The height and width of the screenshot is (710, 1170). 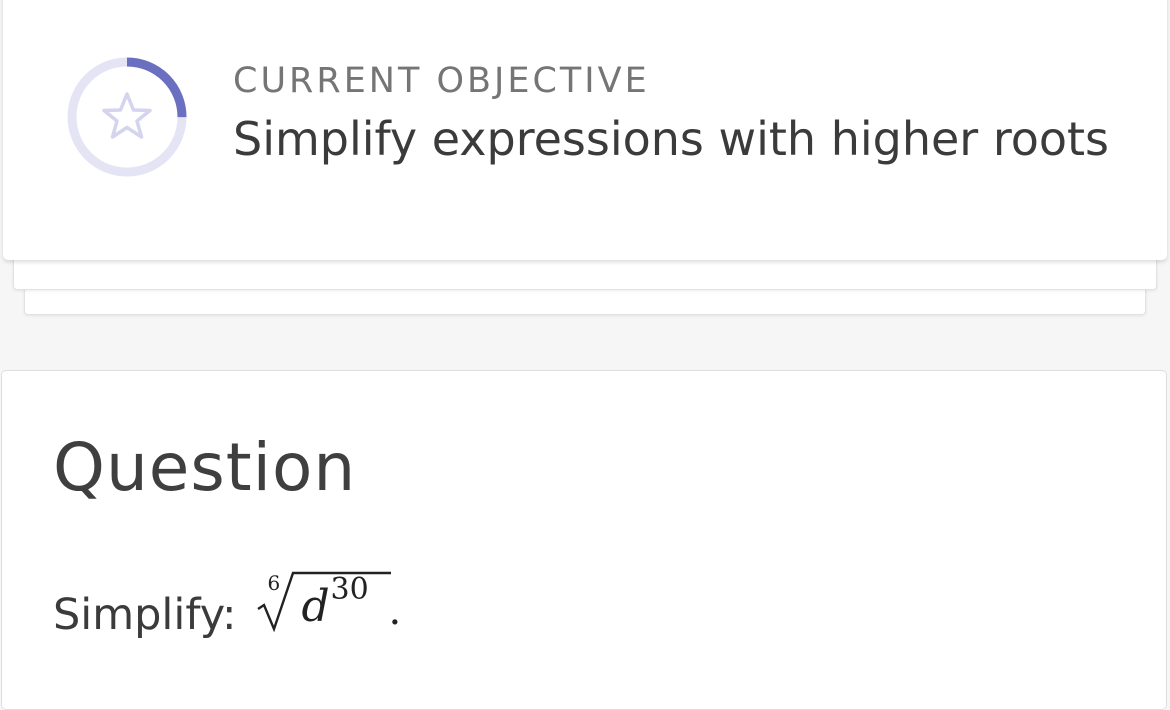 I want to click on question-heading: Question, so click(x=205, y=467).